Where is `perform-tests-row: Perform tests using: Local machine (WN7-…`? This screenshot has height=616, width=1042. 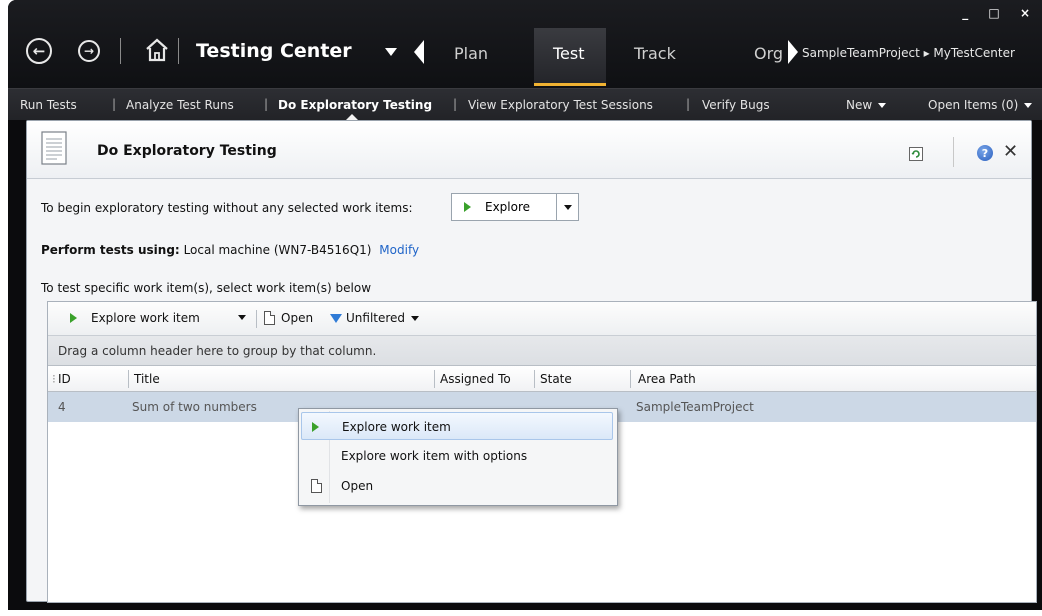
perform-tests-row: Perform tests using: Local machine (WN7-… is located at coordinates (230, 250).